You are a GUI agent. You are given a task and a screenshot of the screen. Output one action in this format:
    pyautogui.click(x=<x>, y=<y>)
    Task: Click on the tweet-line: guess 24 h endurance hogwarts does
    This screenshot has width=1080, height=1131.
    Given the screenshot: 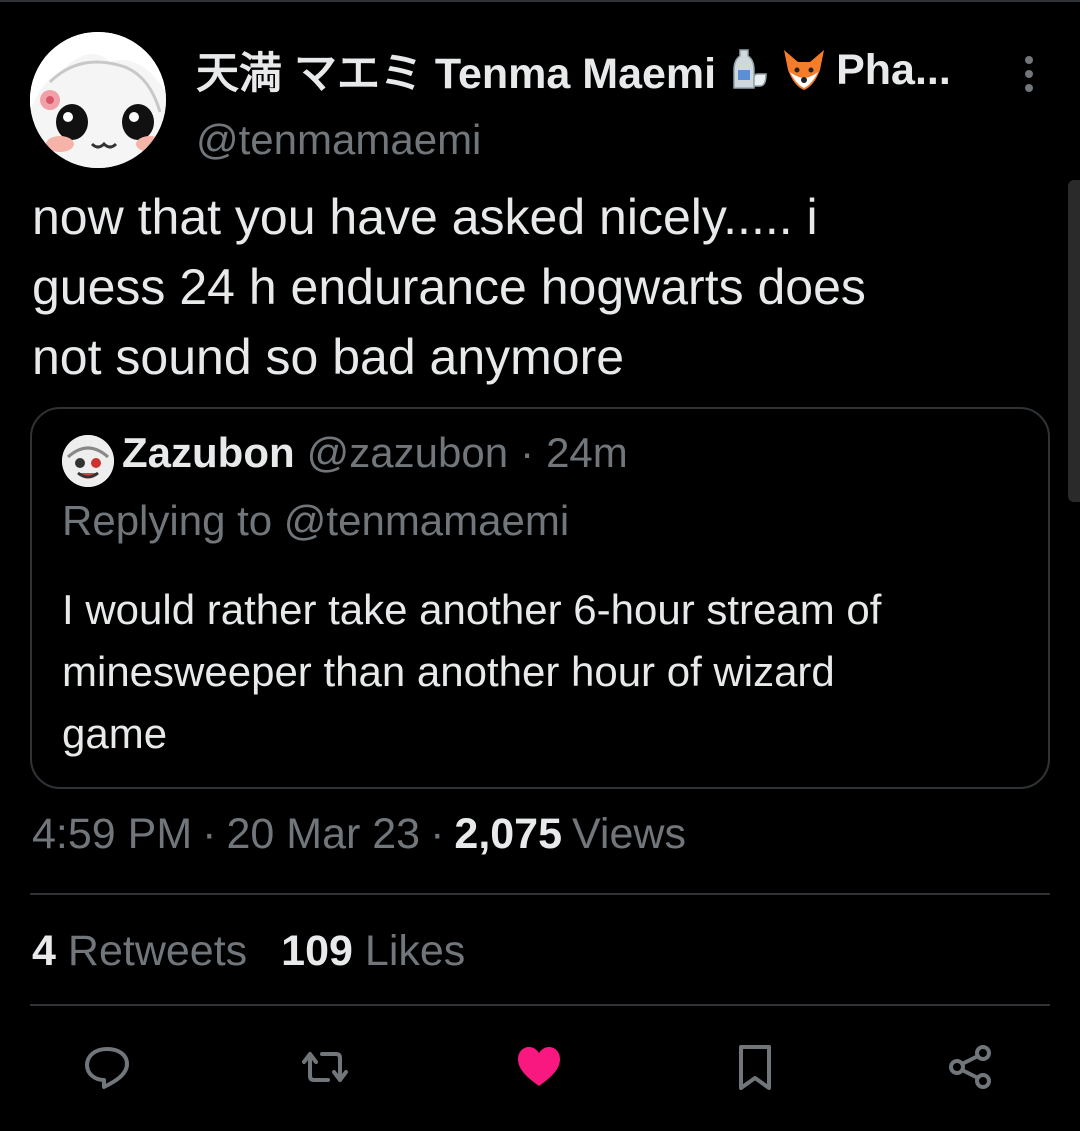 What is the action you would take?
    pyautogui.click(x=449, y=287)
    